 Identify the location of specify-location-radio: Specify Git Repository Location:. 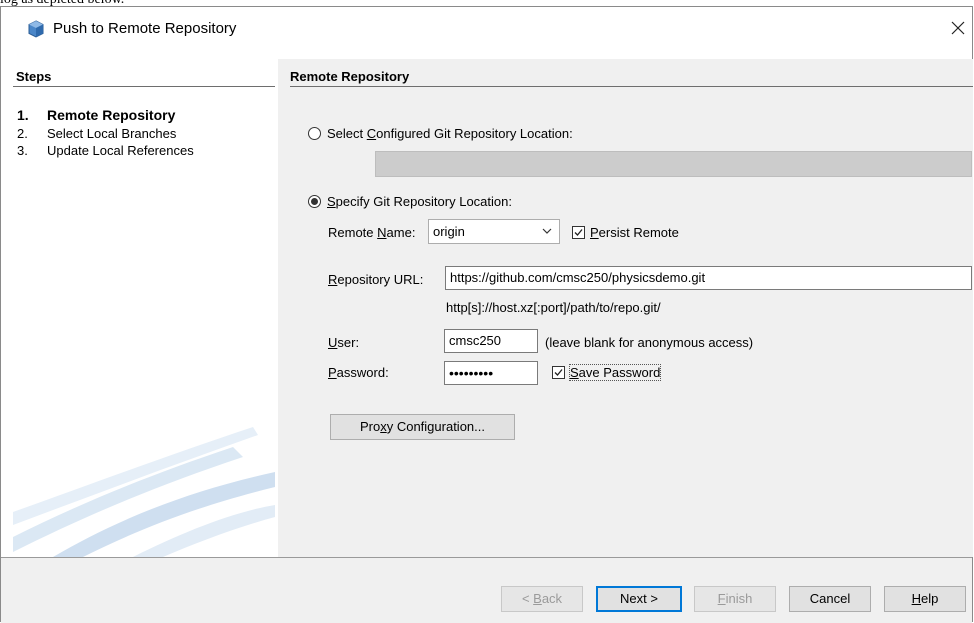
(410, 201).